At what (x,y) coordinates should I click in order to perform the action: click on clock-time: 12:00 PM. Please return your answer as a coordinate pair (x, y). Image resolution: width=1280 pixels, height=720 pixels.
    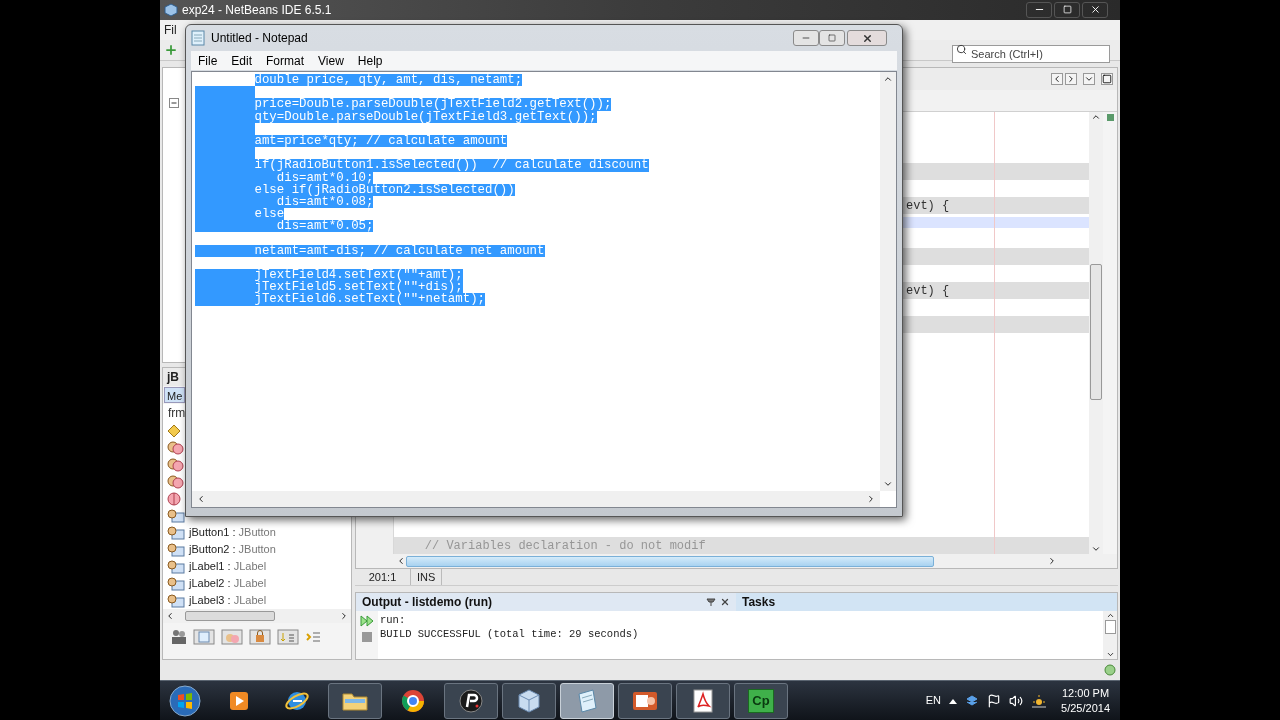
    Looking at the image, I should click on (1086, 693).